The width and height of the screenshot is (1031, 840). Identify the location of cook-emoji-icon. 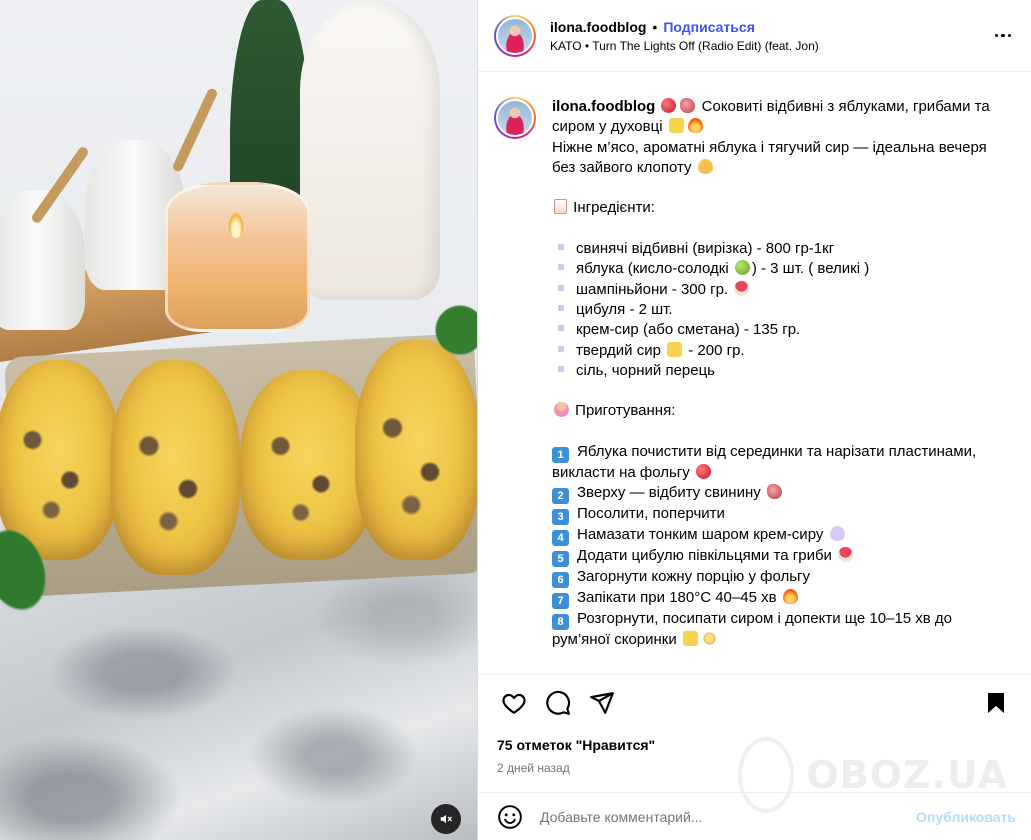
(561, 410).